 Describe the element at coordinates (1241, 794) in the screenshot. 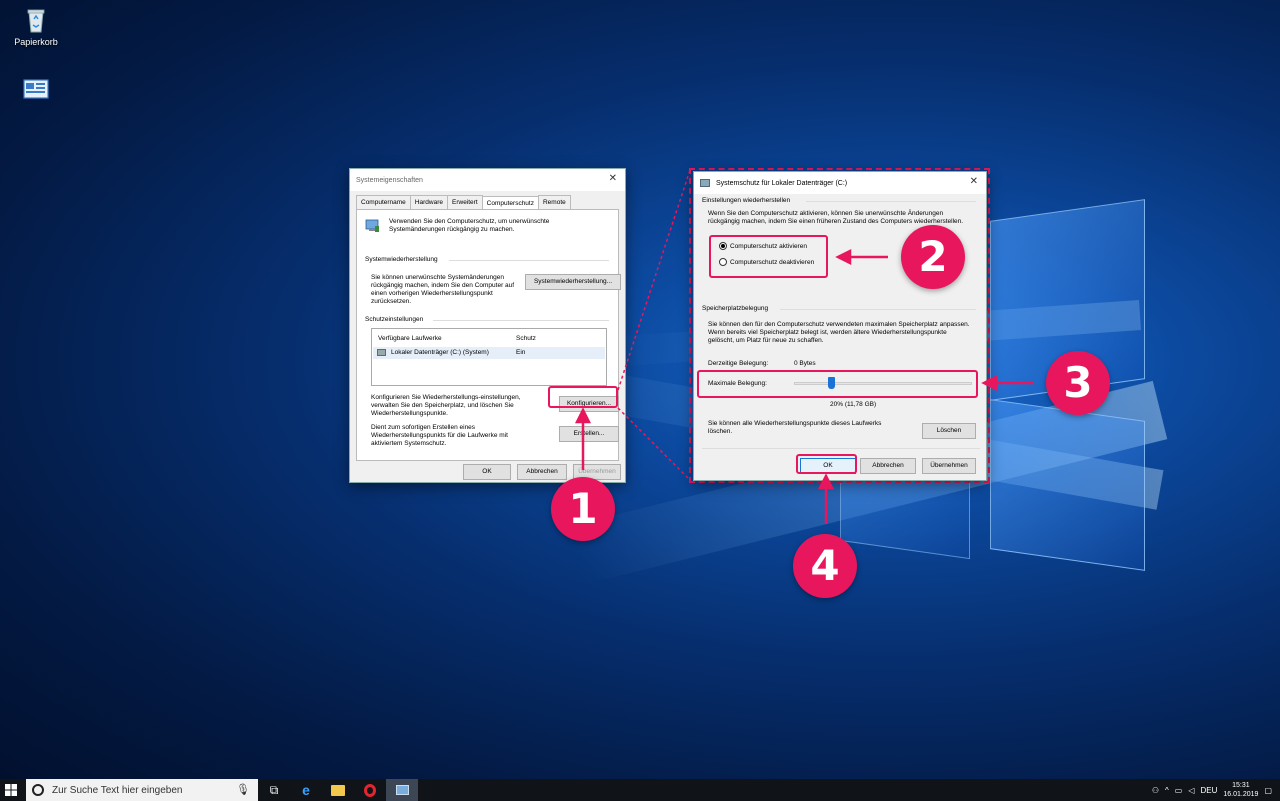

I see `clock-date: 16.01.2019` at that location.